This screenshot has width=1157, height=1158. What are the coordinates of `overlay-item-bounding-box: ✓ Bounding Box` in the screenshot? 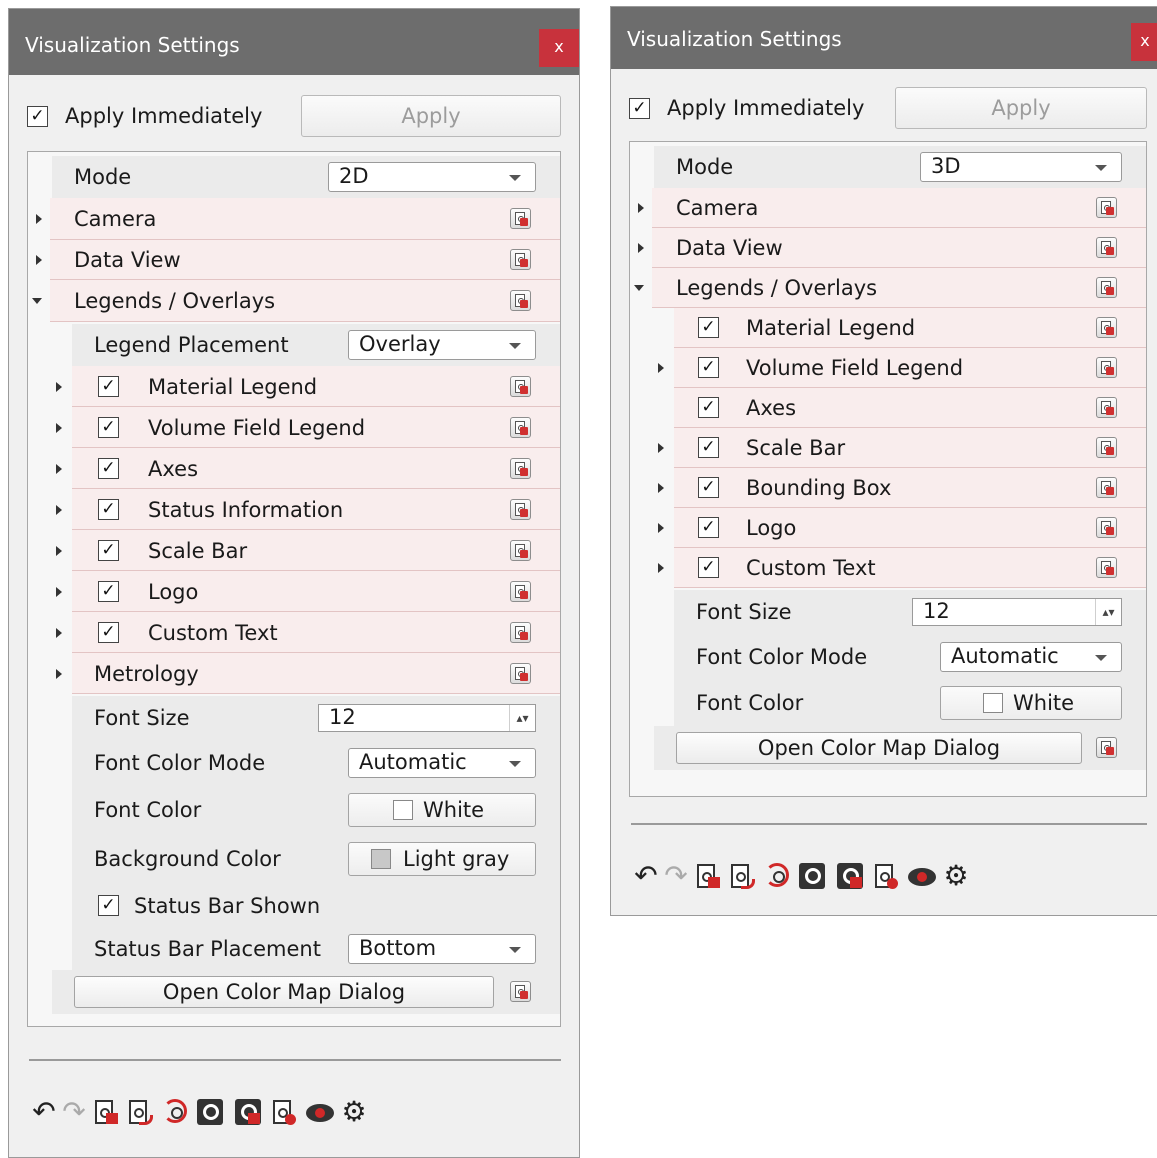 It's located at (888, 488).